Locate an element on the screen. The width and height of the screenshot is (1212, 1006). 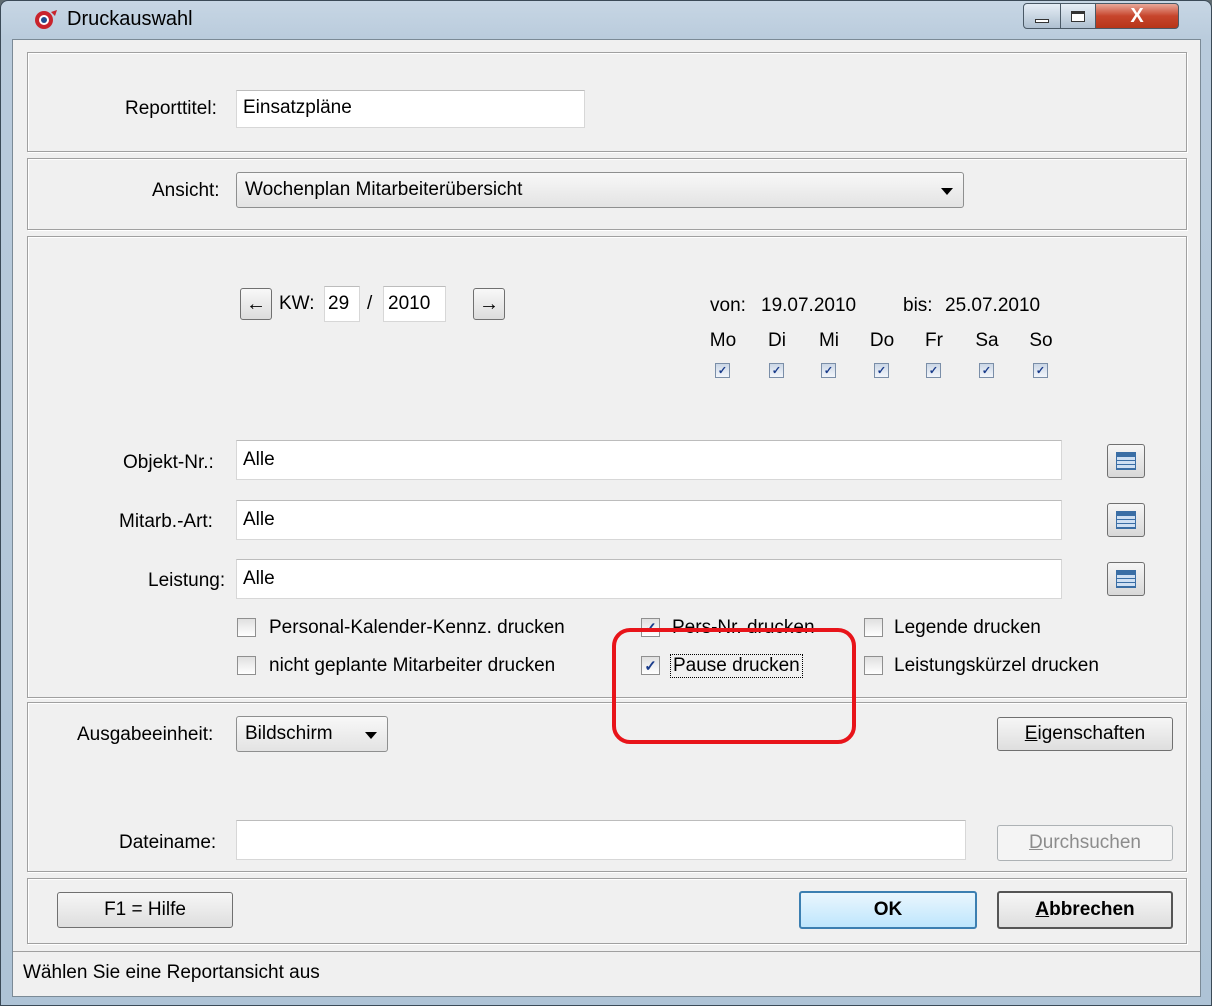
employee-type-lookup-button is located at coordinates (1126, 520).